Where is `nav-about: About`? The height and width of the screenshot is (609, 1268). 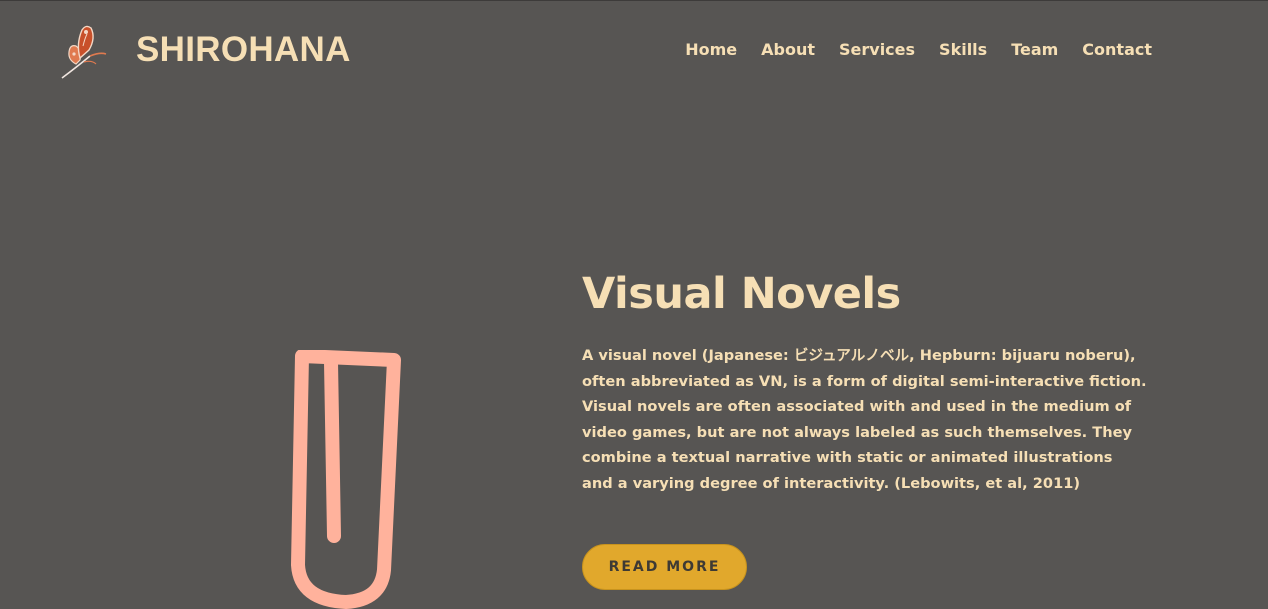
nav-about: About is located at coordinates (788, 49).